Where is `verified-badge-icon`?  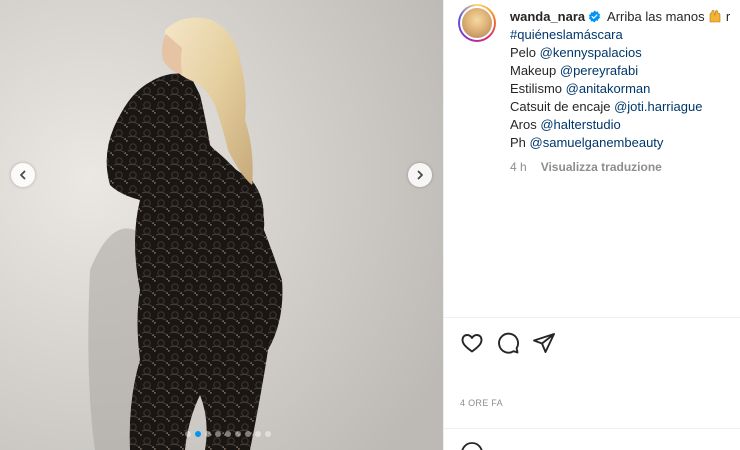 verified-badge-icon is located at coordinates (595, 16).